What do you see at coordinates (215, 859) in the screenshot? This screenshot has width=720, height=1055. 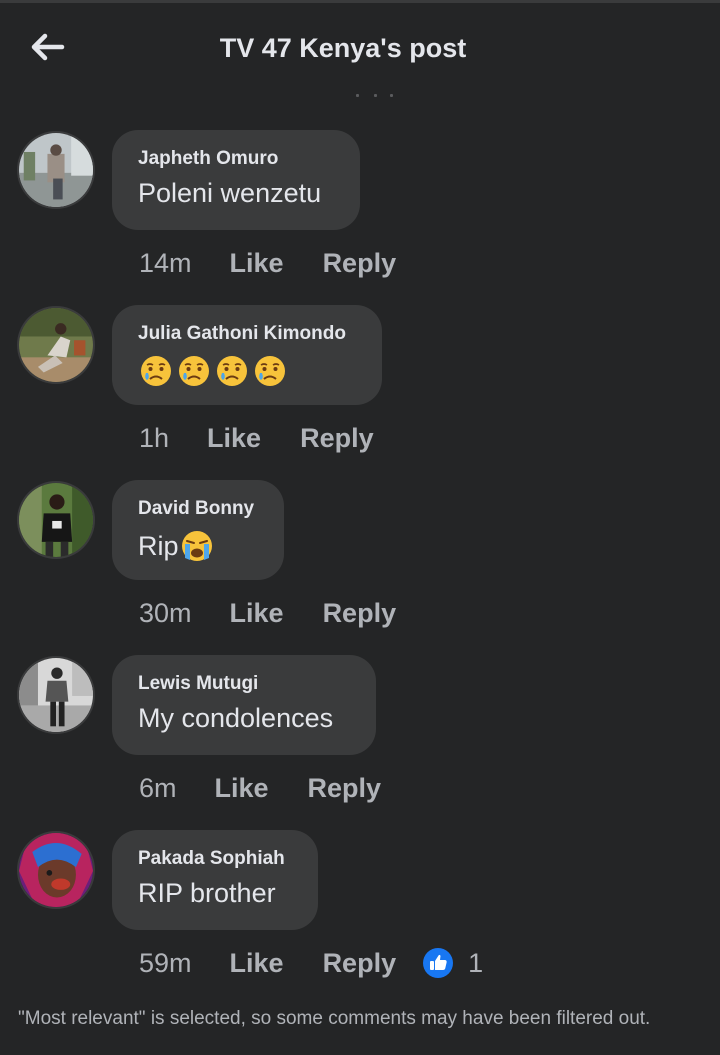 I see `comment-author: Pakada Sophiah` at bounding box center [215, 859].